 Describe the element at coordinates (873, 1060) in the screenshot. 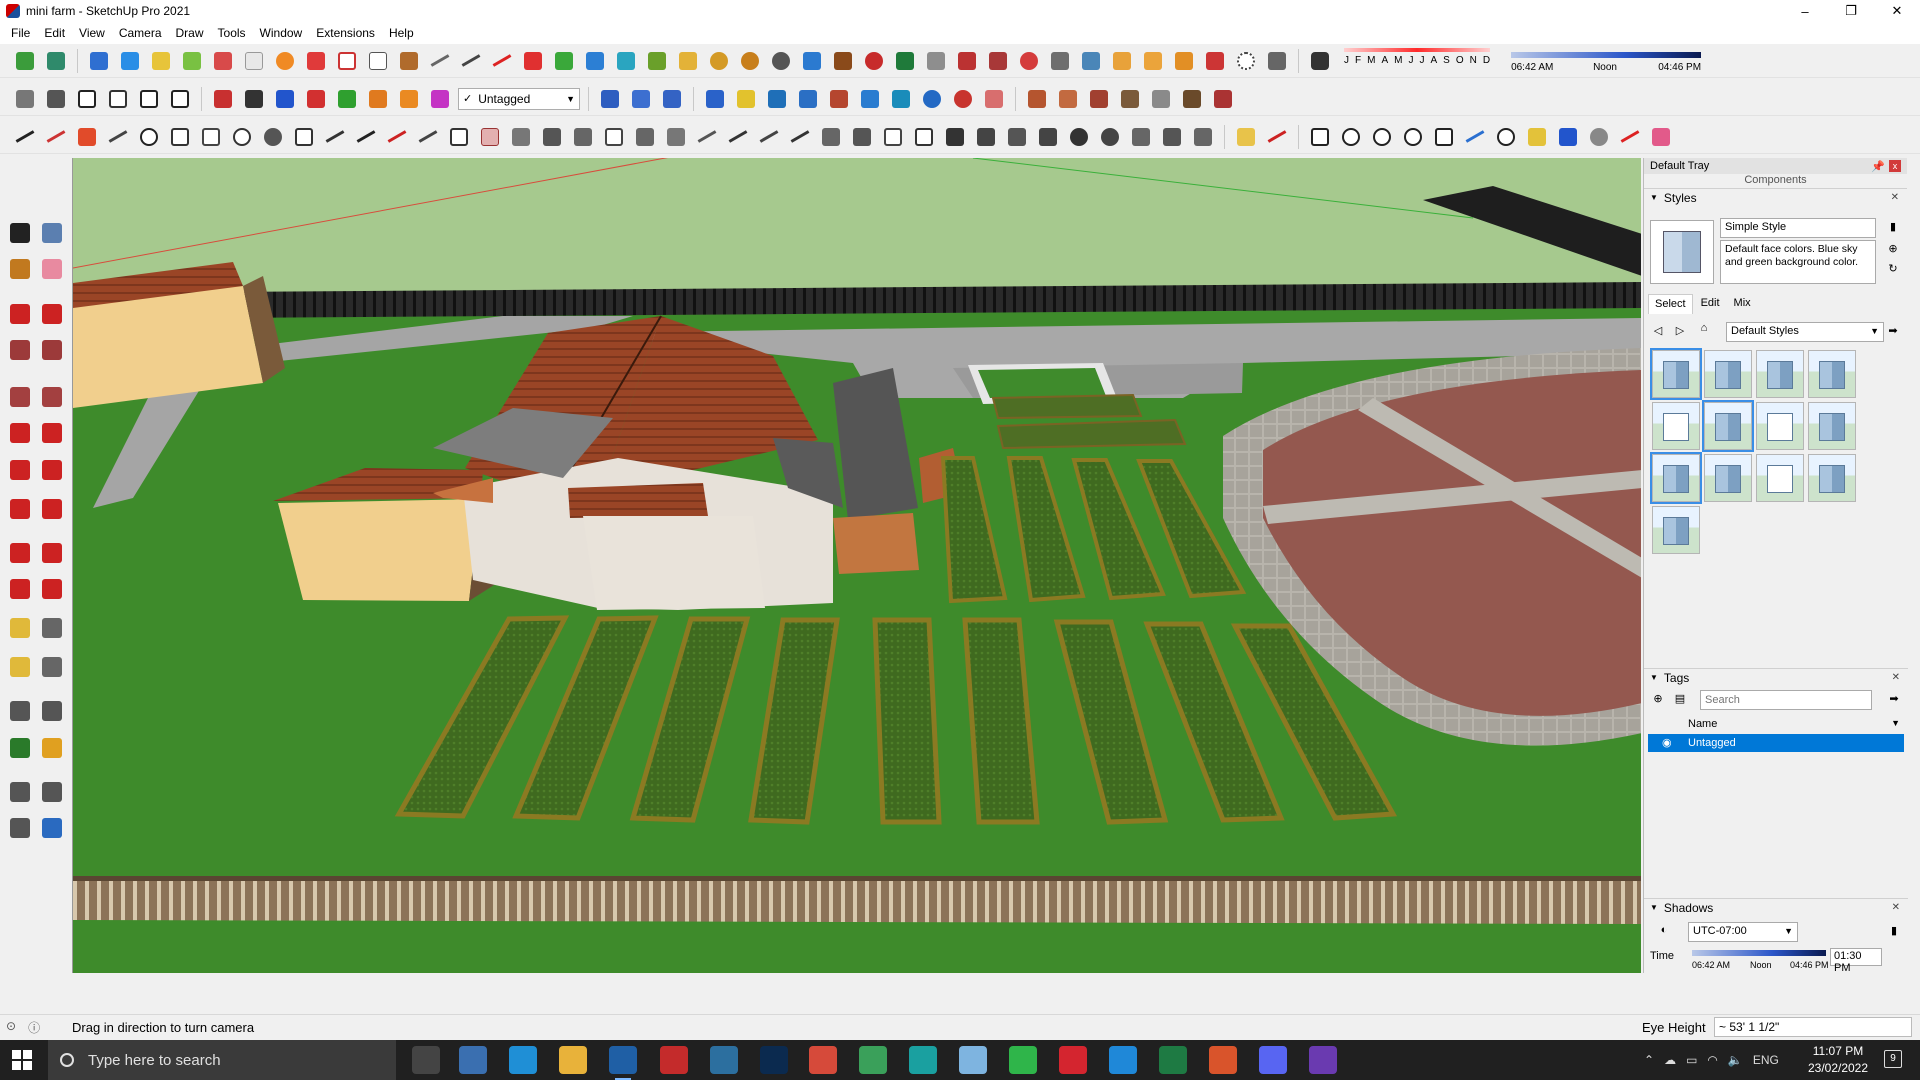

I see `chrome-2-taskbar-icon` at that location.